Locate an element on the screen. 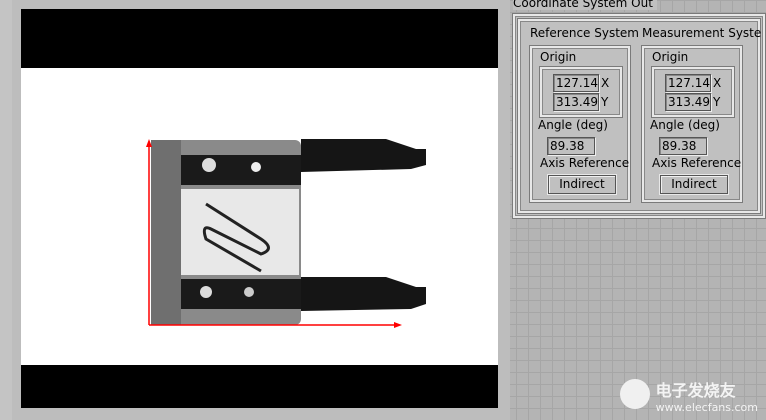 The width and height of the screenshot is (766, 420). system-title: Reference System is located at coordinates (584, 33).